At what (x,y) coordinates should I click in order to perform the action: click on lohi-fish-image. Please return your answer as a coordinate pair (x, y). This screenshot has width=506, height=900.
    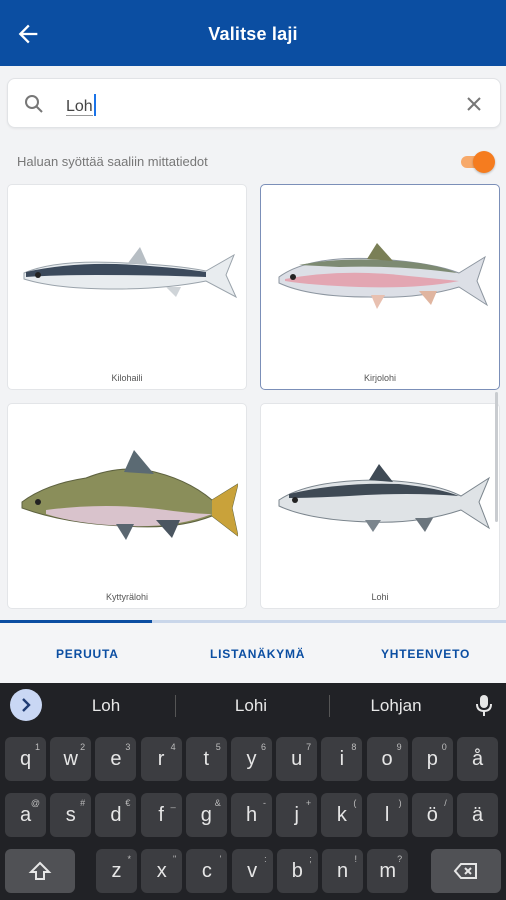
    Looking at the image, I should click on (384, 498).